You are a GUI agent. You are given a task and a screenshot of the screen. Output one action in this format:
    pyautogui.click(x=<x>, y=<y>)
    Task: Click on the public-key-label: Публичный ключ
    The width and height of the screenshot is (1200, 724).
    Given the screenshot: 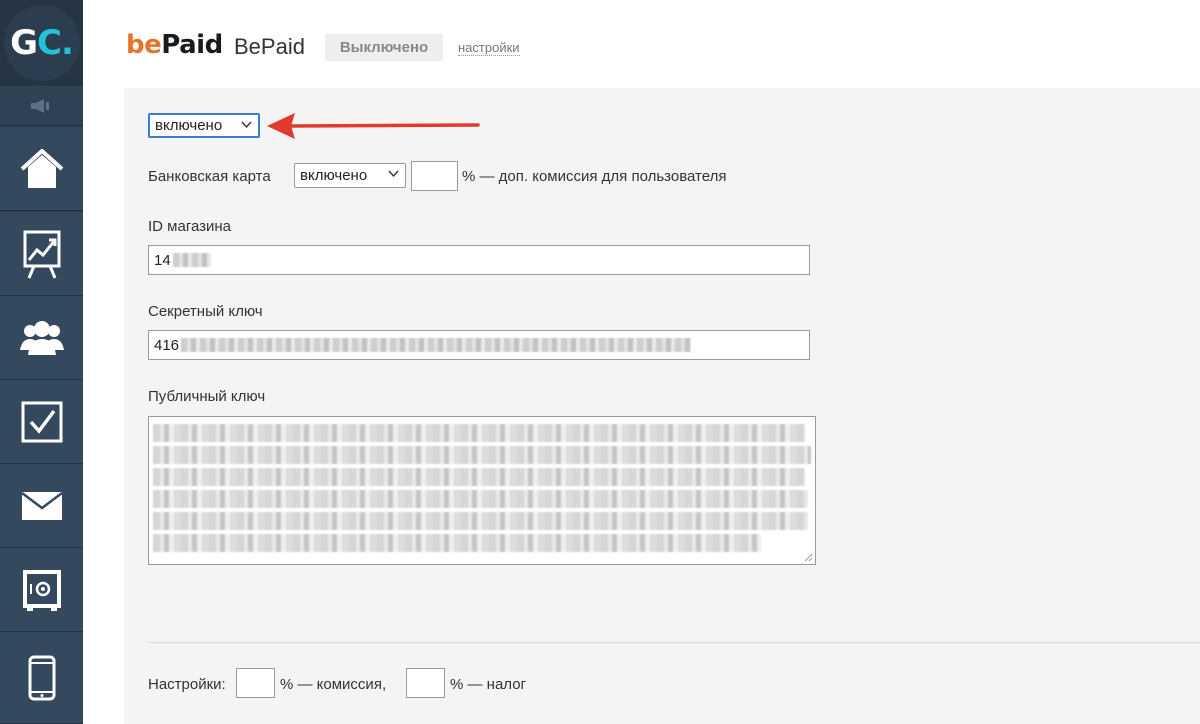 What is the action you would take?
    pyautogui.click(x=207, y=396)
    